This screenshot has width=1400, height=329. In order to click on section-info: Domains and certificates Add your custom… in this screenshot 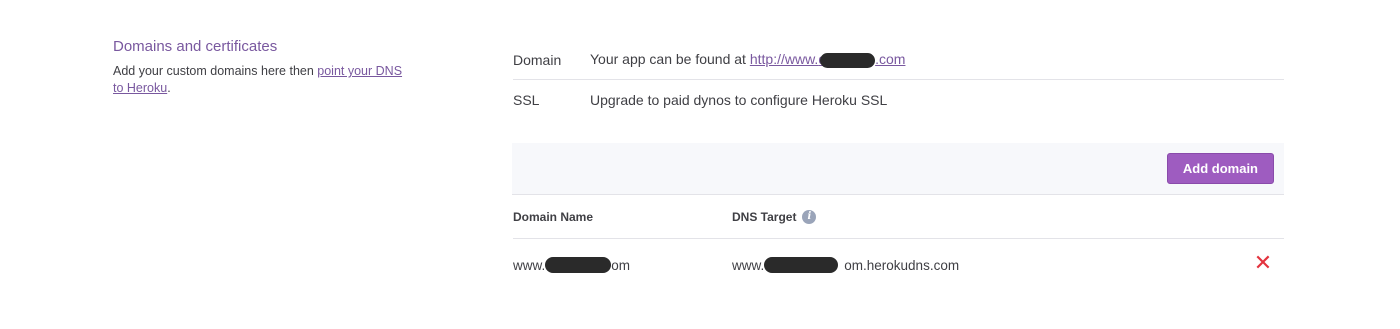, I will do `click(263, 67)`.